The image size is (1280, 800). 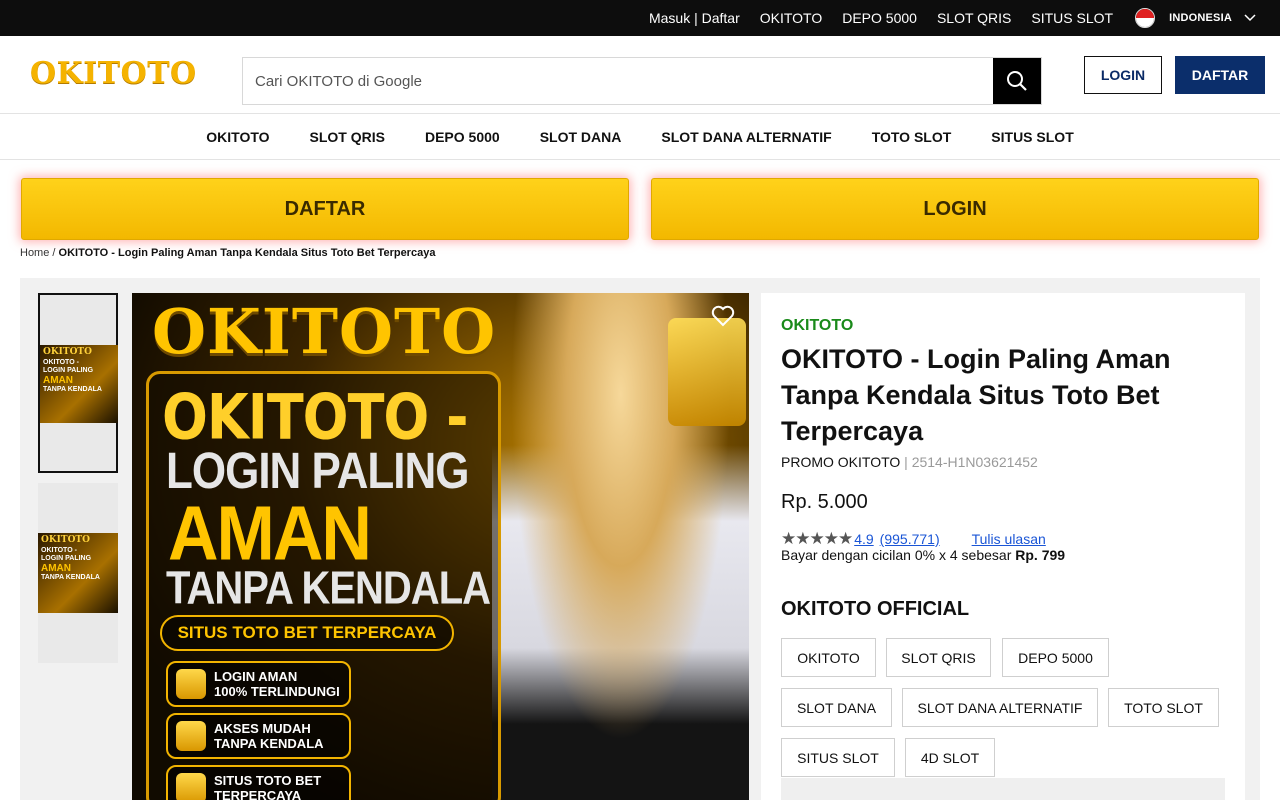 What do you see at coordinates (950, 757) in the screenshot?
I see `tag-4d-slot: 4D SLOT` at bounding box center [950, 757].